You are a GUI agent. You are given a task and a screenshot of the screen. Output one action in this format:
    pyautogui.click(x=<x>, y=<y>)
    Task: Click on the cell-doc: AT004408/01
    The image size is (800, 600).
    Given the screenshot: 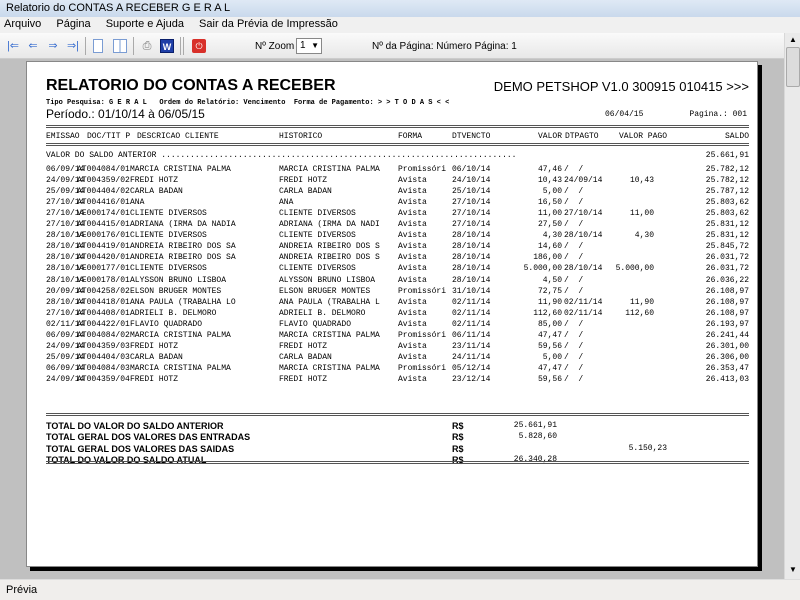 What is the action you would take?
    pyautogui.click(x=103, y=313)
    